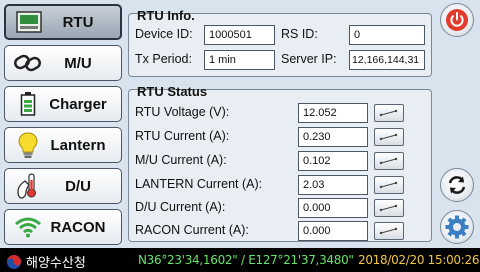 The image size is (480, 272). Describe the element at coordinates (29, 22) in the screenshot. I see `rtu-monitor-icon` at that location.